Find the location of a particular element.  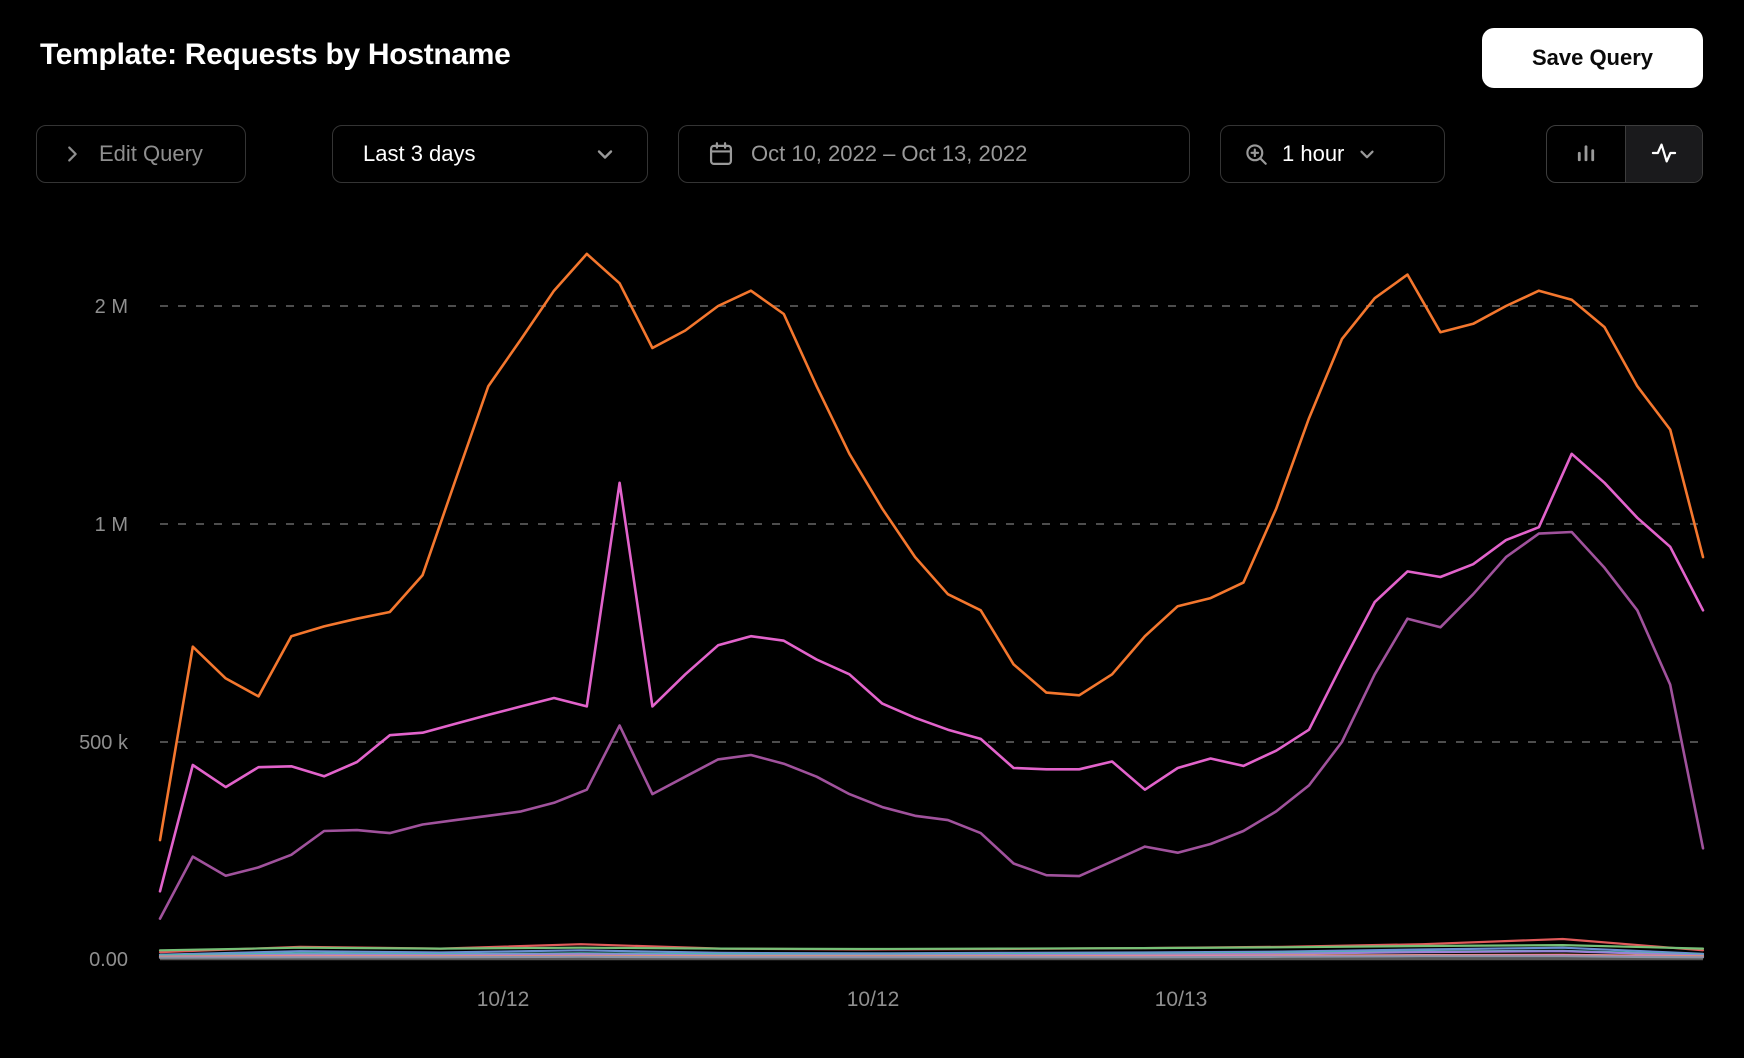

y-tick-label: 500 k is located at coordinates (104, 743).